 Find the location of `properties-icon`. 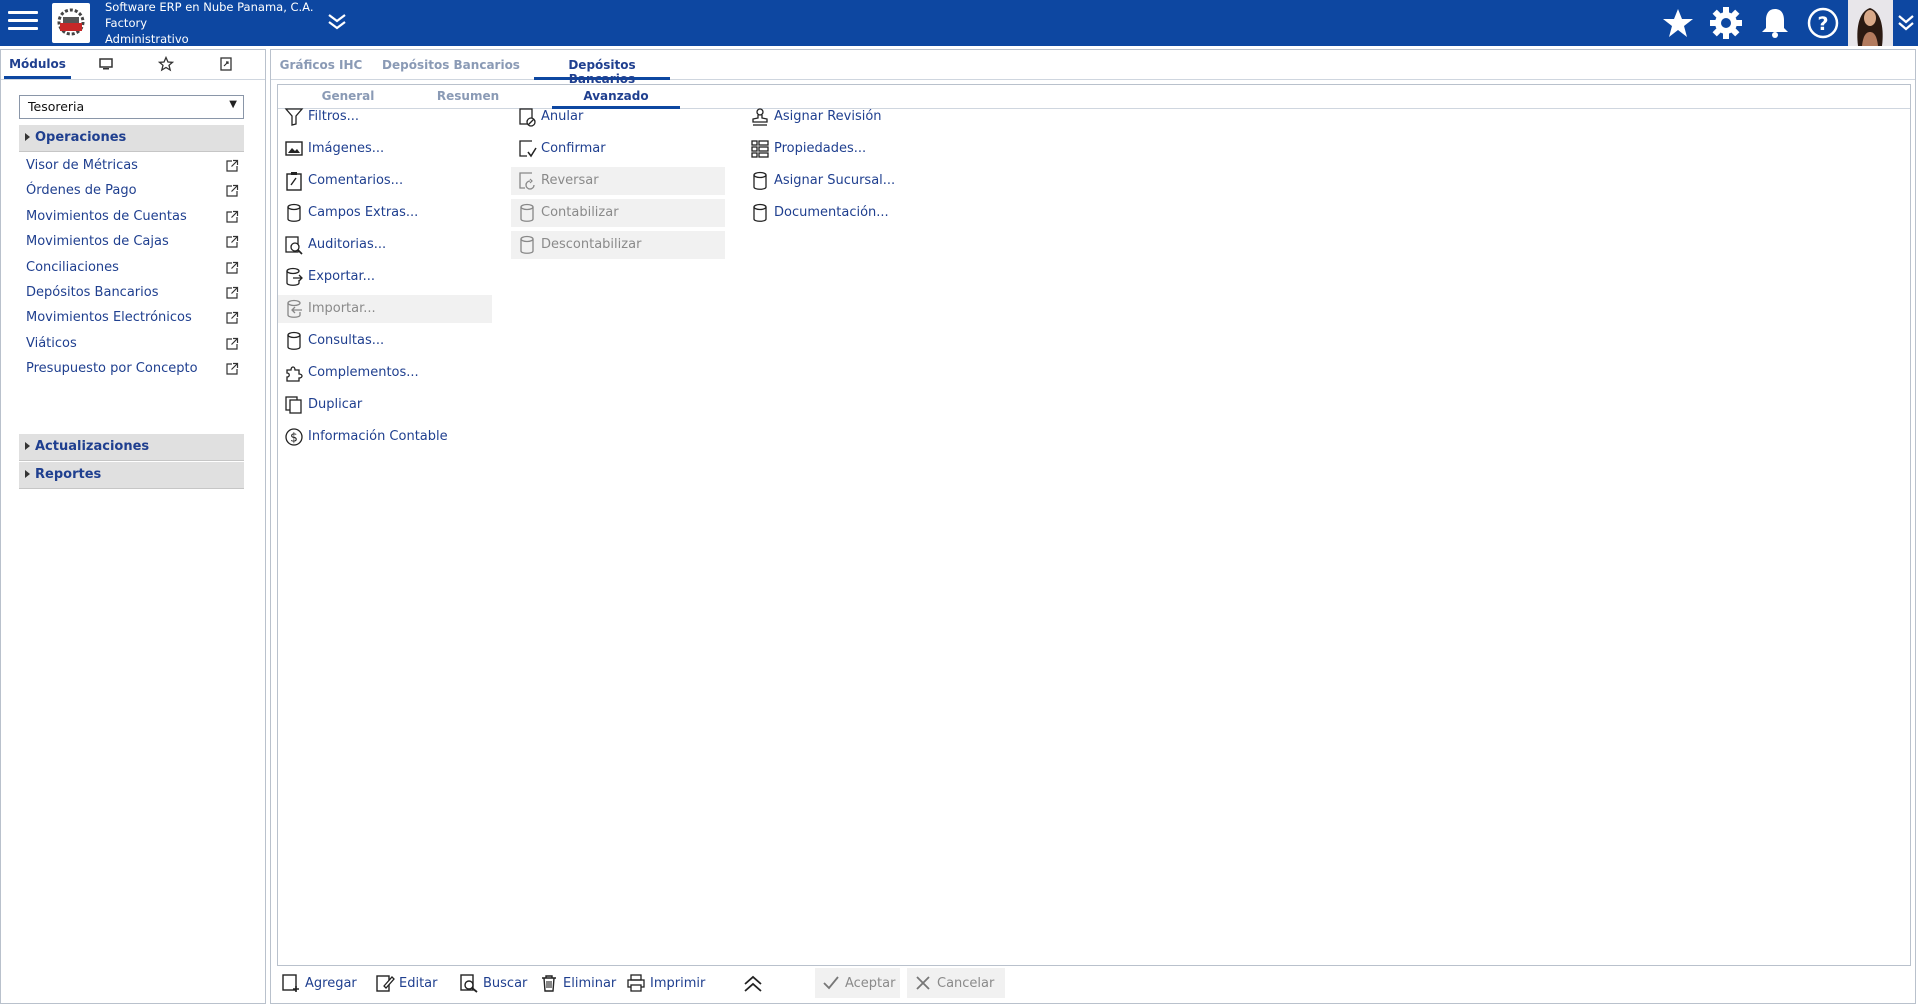

properties-icon is located at coordinates (760, 149).